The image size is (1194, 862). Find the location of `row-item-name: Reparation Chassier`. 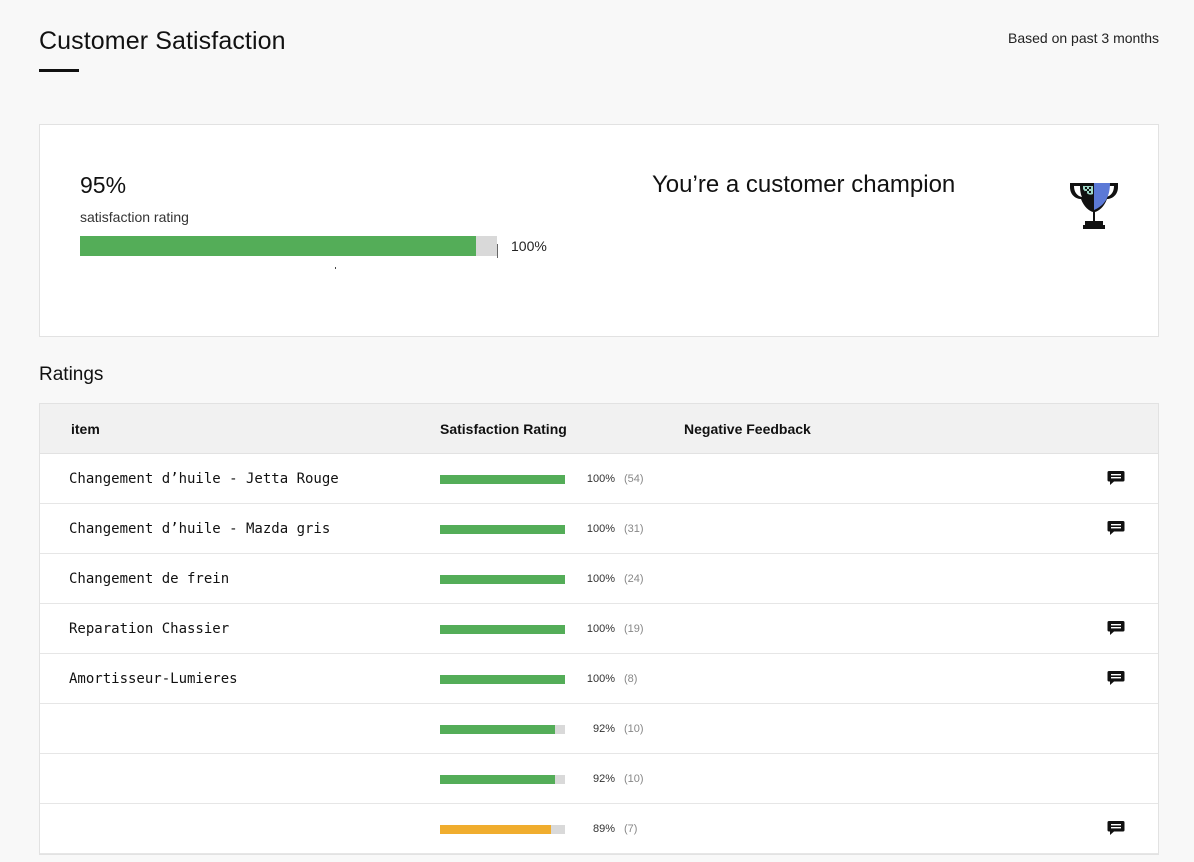

row-item-name: Reparation Chassier is located at coordinates (149, 629).